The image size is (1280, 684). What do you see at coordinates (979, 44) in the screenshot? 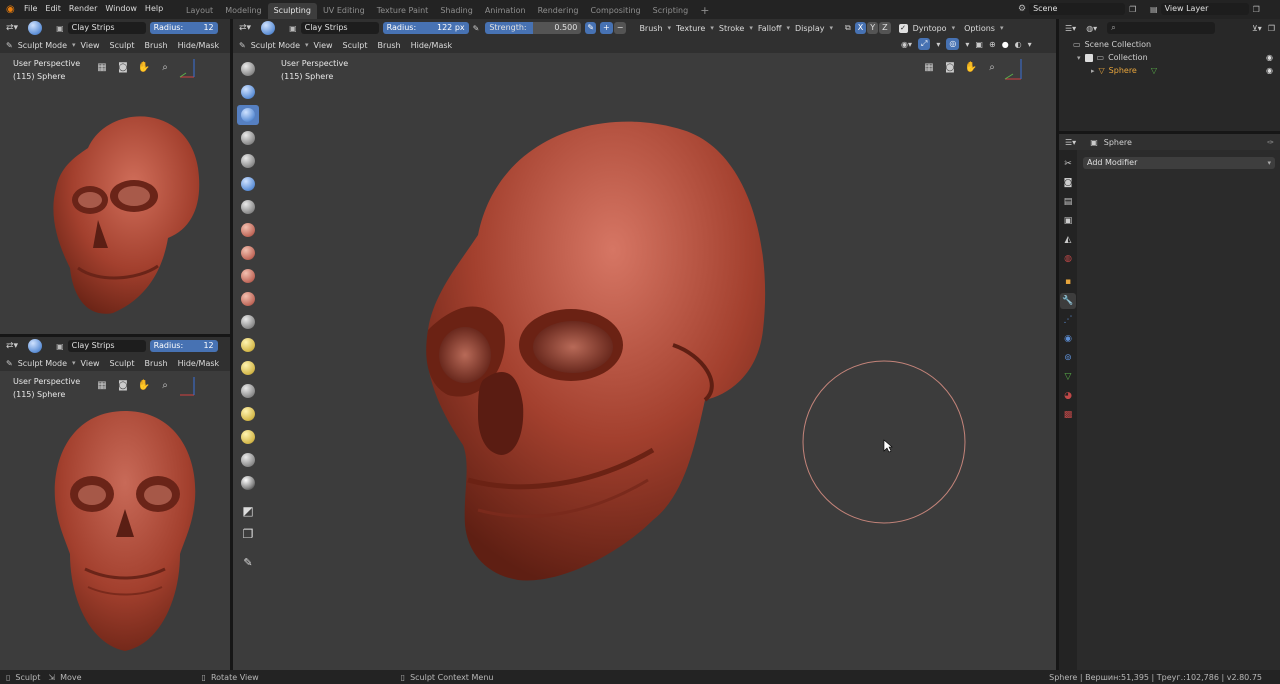
I see `xray-icon: ▣` at bounding box center [979, 44].